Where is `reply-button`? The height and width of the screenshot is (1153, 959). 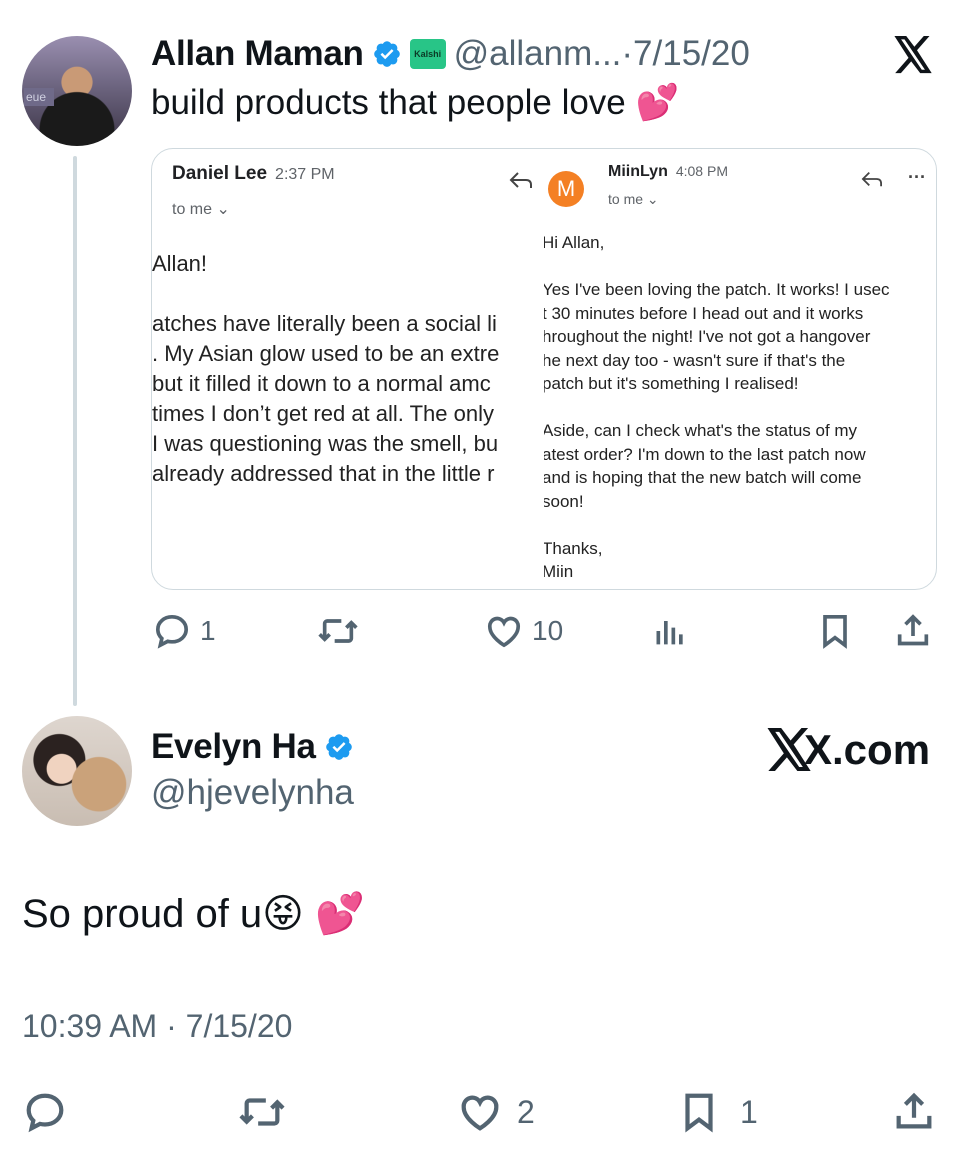 reply-button is located at coordinates (45, 1112).